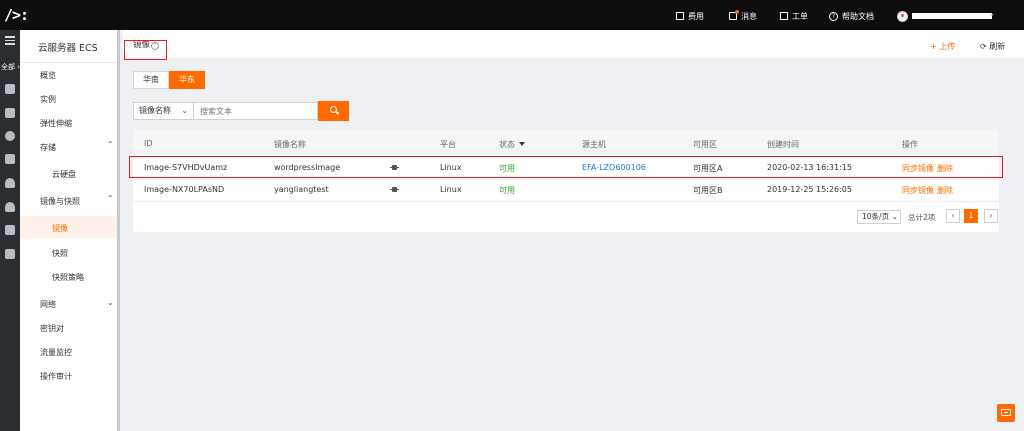 The image size is (1024, 431). Describe the element at coordinates (394, 189) in the screenshot. I see `row2-image-type-icon` at that location.